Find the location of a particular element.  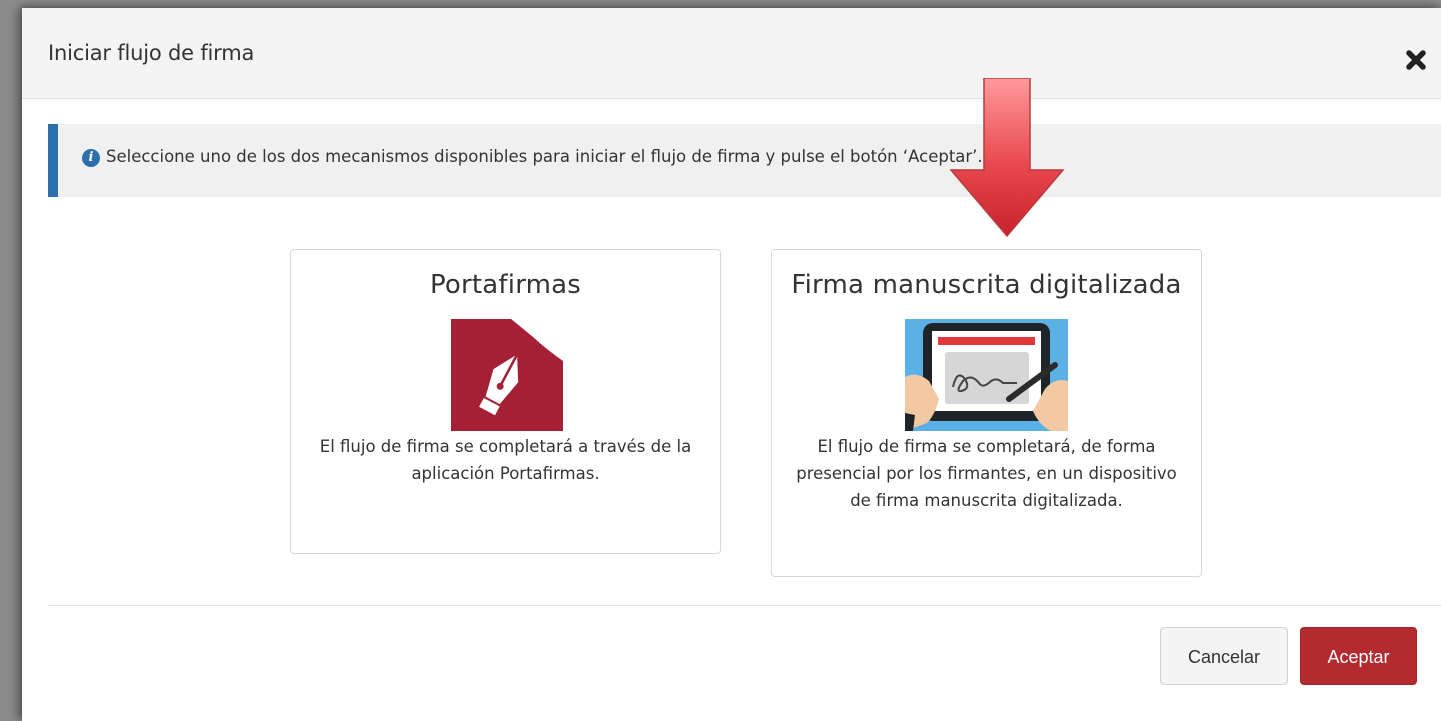

dialog-title: Iniciar flujo de firma is located at coordinates (151, 53).